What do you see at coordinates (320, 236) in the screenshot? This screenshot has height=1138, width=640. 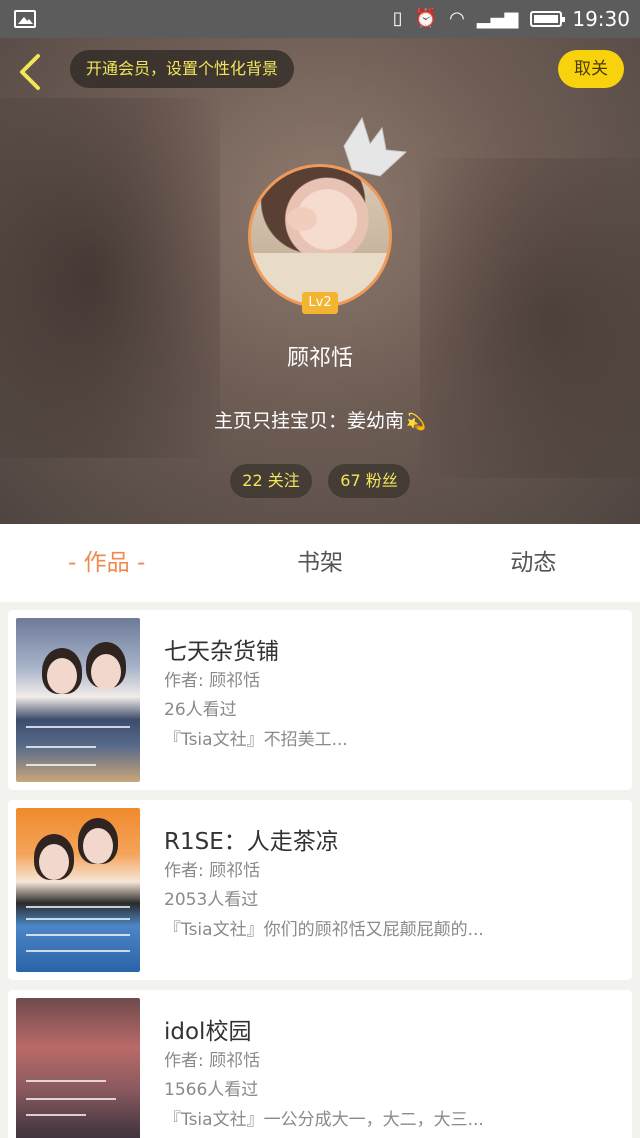 I see `avatar` at bounding box center [320, 236].